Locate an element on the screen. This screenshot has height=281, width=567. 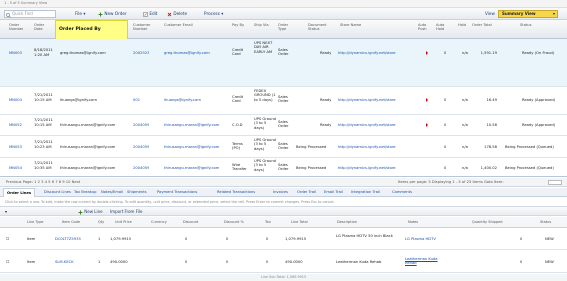
col-auto-push: Auto Push is located at coordinates (426, 27).